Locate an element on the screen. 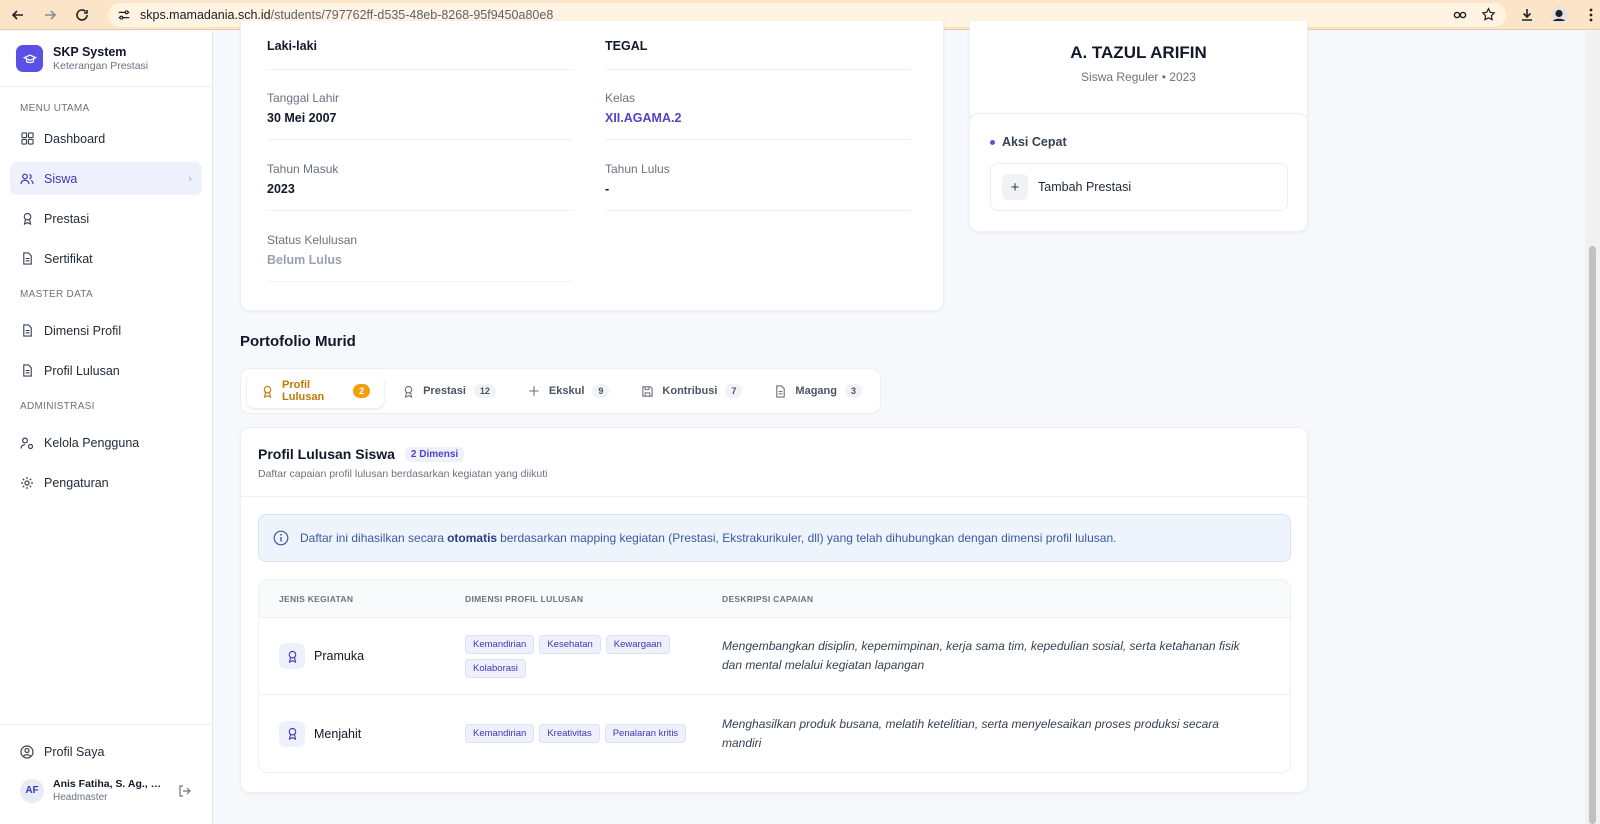  sidebar-item-dashboard: Dashboard is located at coordinates (106, 138).